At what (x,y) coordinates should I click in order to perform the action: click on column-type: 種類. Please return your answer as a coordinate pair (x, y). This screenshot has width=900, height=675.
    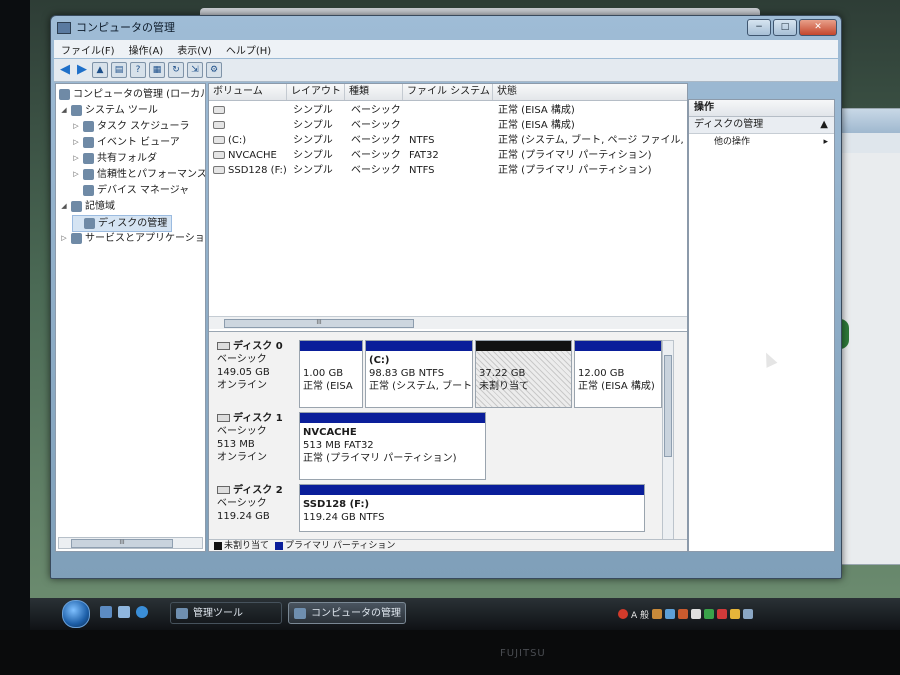
    Looking at the image, I should click on (374, 92).